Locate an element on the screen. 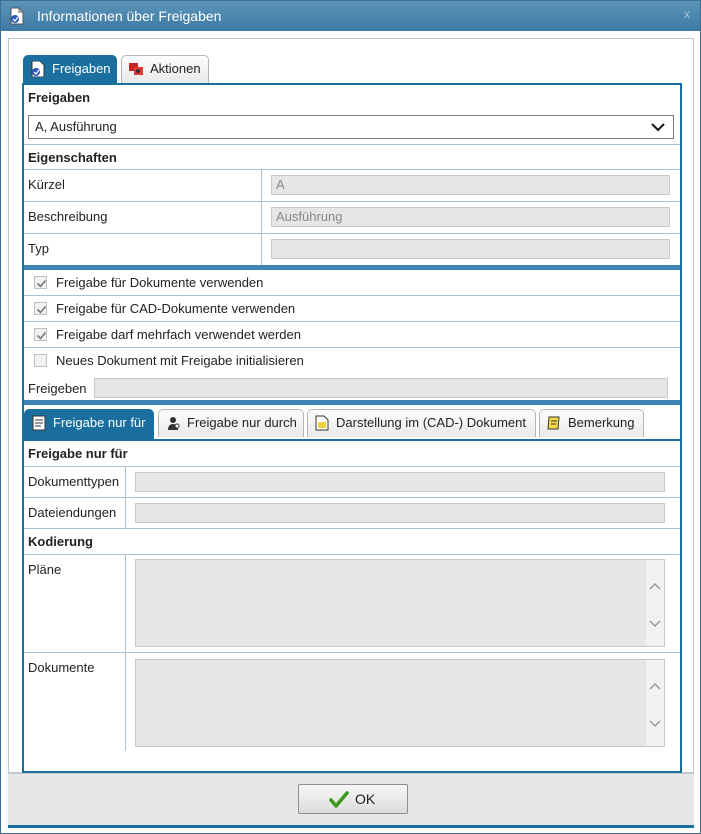 The width and height of the screenshot is (701, 834). field-label: Dateiendungen is located at coordinates (72, 512).